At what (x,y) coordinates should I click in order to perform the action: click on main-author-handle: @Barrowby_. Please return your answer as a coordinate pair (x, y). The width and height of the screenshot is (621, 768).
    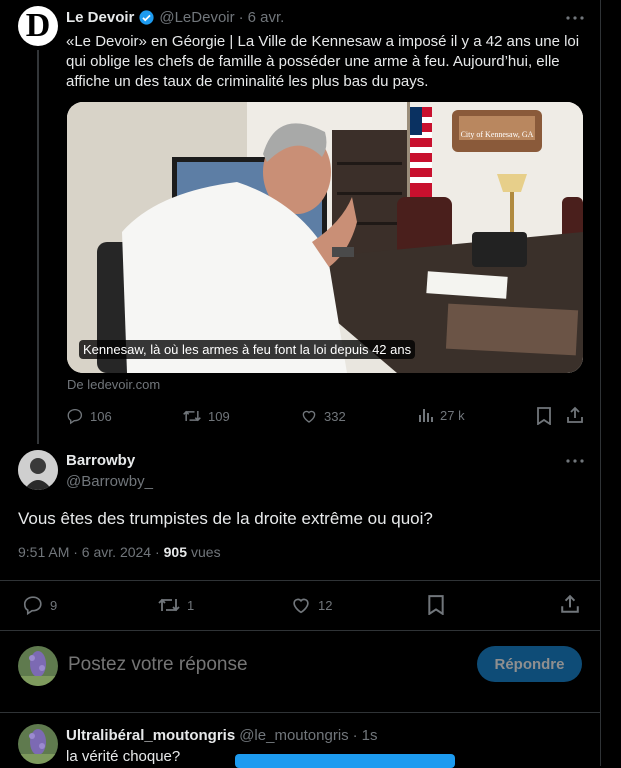
    Looking at the image, I should click on (109, 481).